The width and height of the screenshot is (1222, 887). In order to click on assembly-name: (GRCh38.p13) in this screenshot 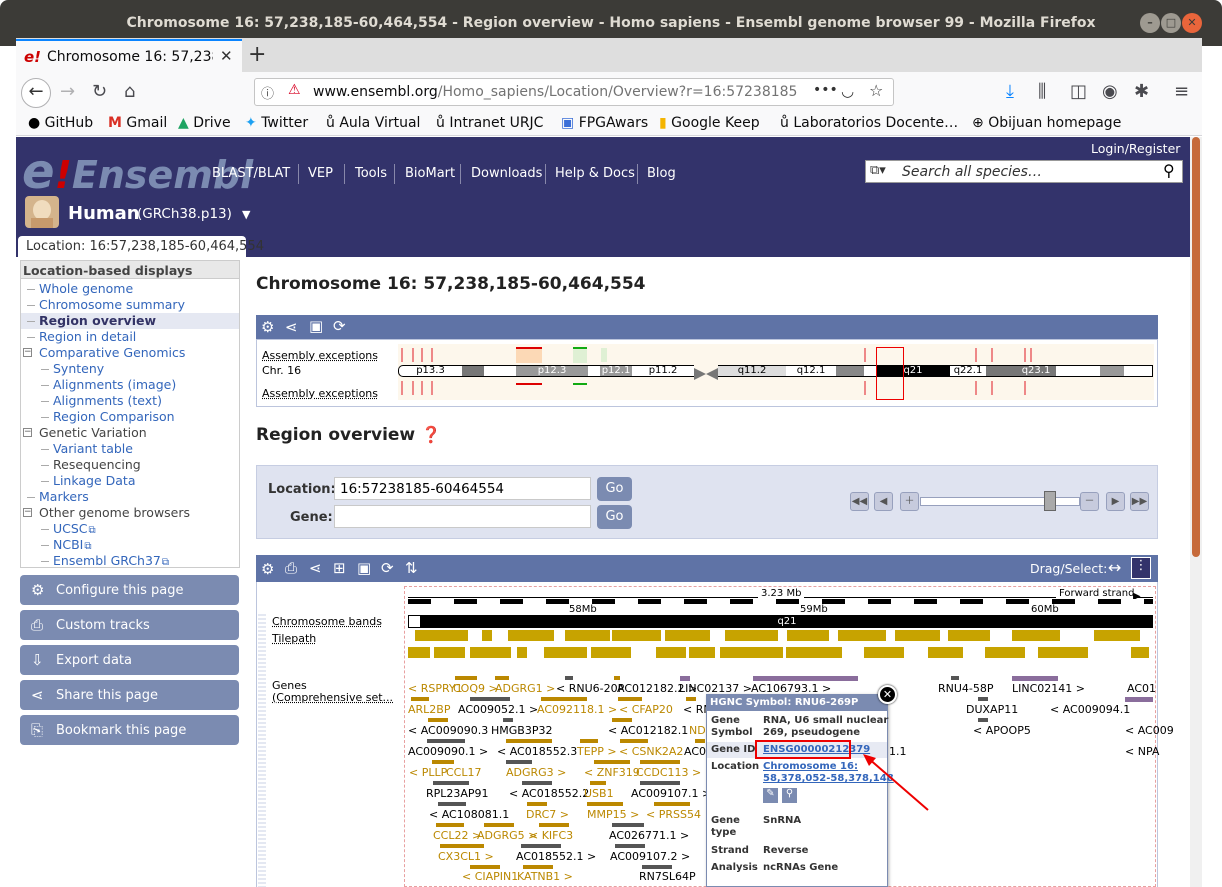, I will do `click(184, 214)`.